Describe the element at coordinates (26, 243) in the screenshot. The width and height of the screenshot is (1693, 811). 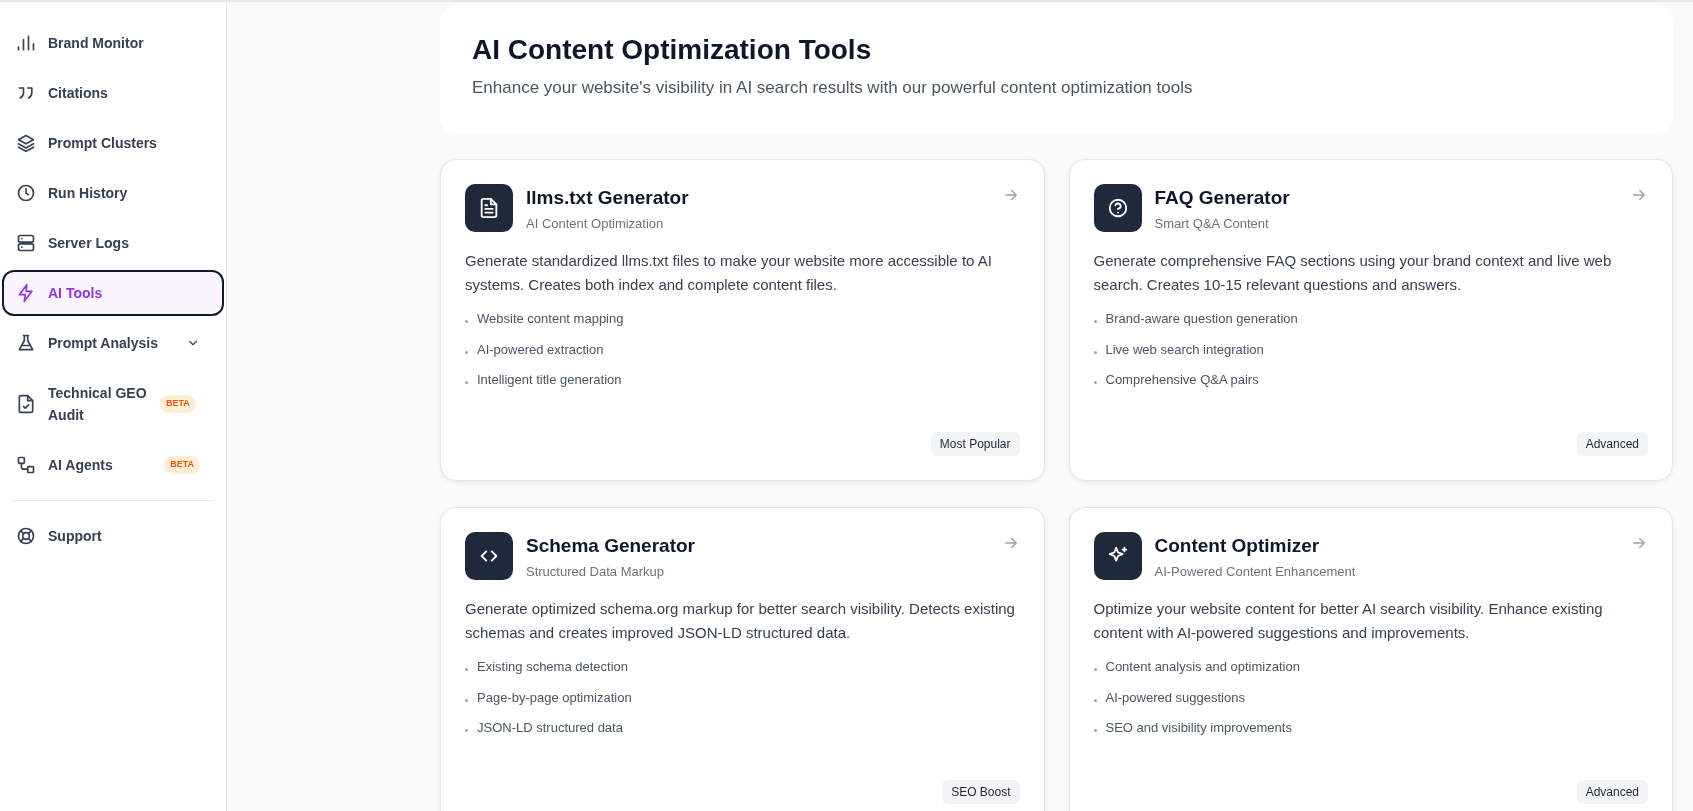
I see `server-icon` at that location.